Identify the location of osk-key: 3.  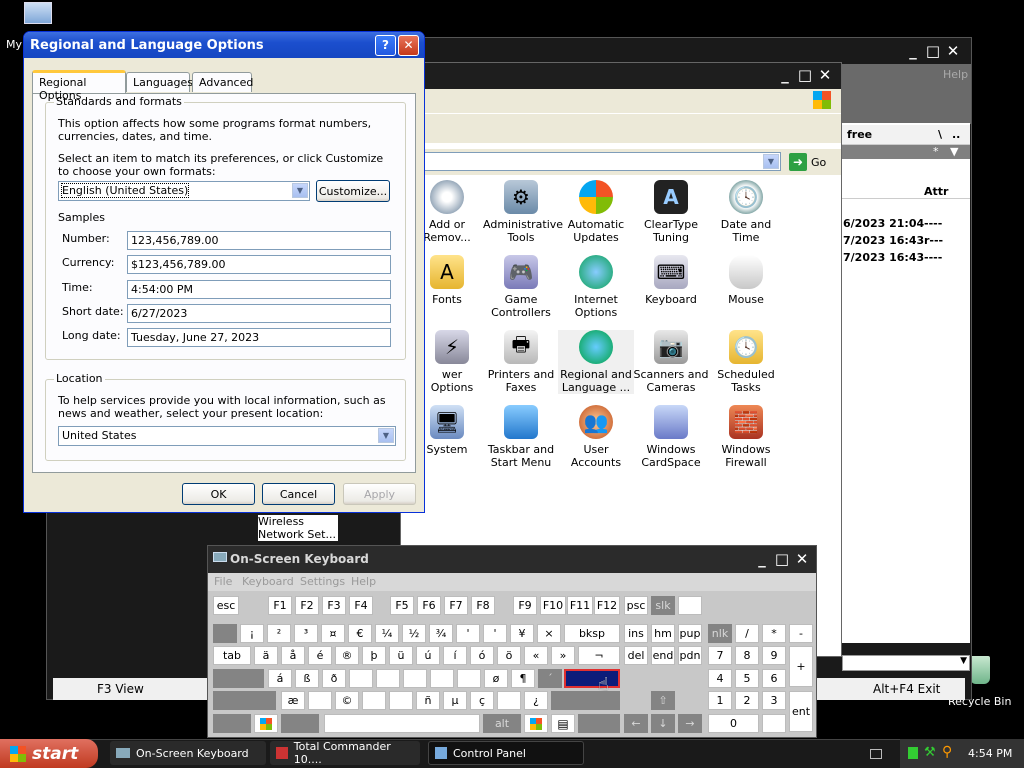
(774, 700).